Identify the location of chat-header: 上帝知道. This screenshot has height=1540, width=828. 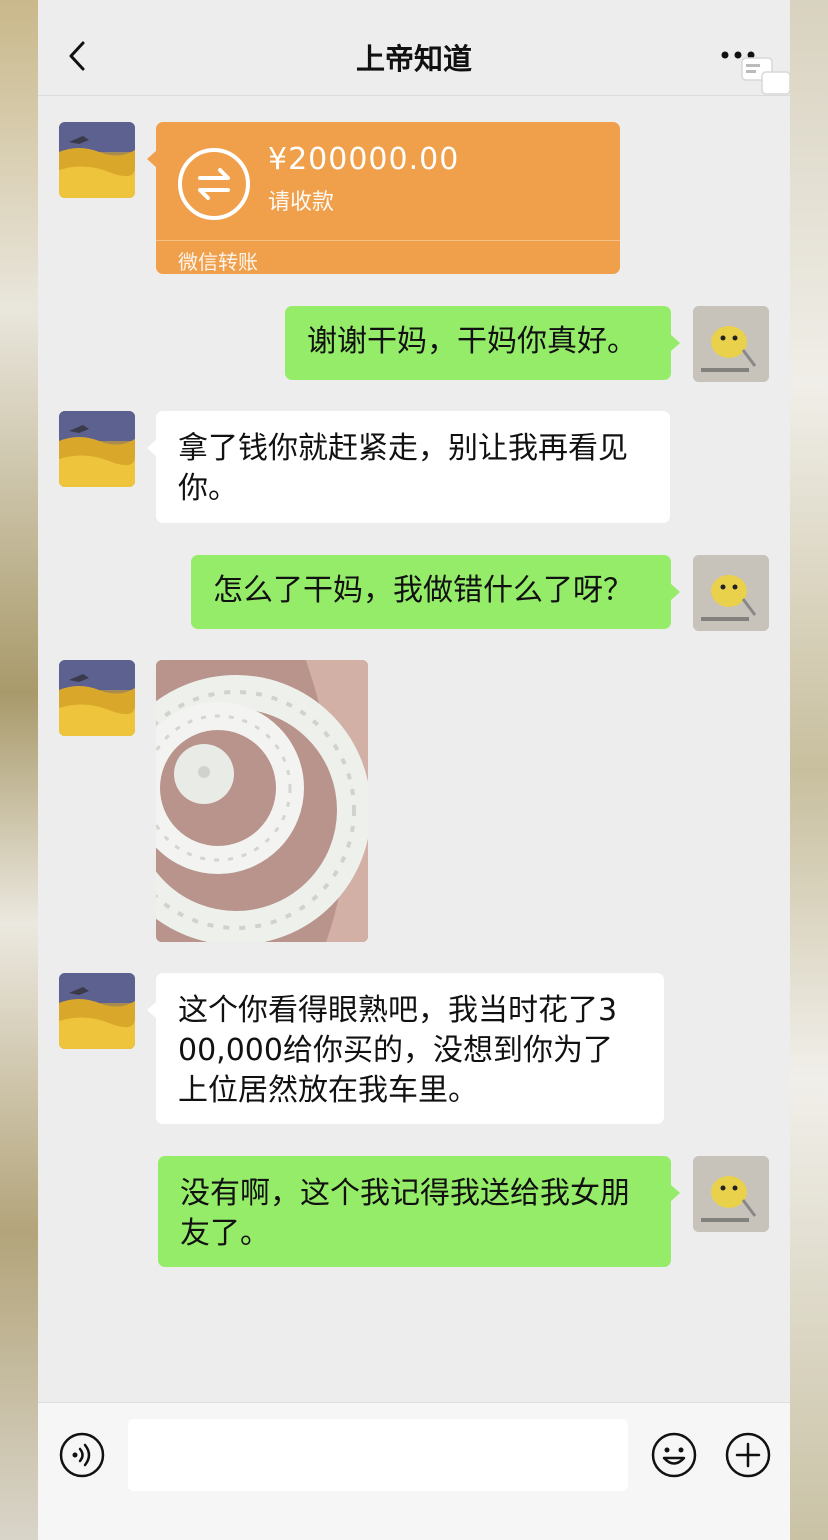
(414, 48).